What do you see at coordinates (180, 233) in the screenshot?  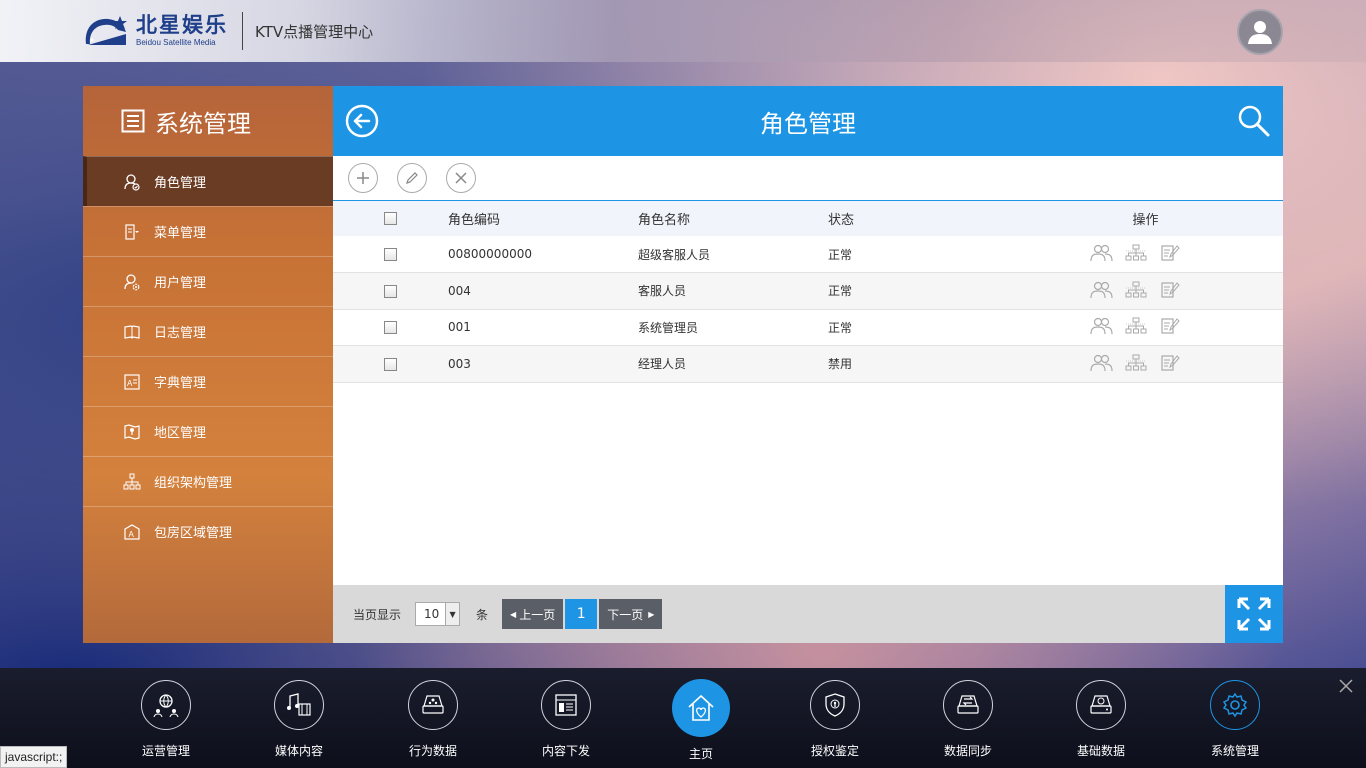 I see `sidebar-item-label: 菜单管理` at bounding box center [180, 233].